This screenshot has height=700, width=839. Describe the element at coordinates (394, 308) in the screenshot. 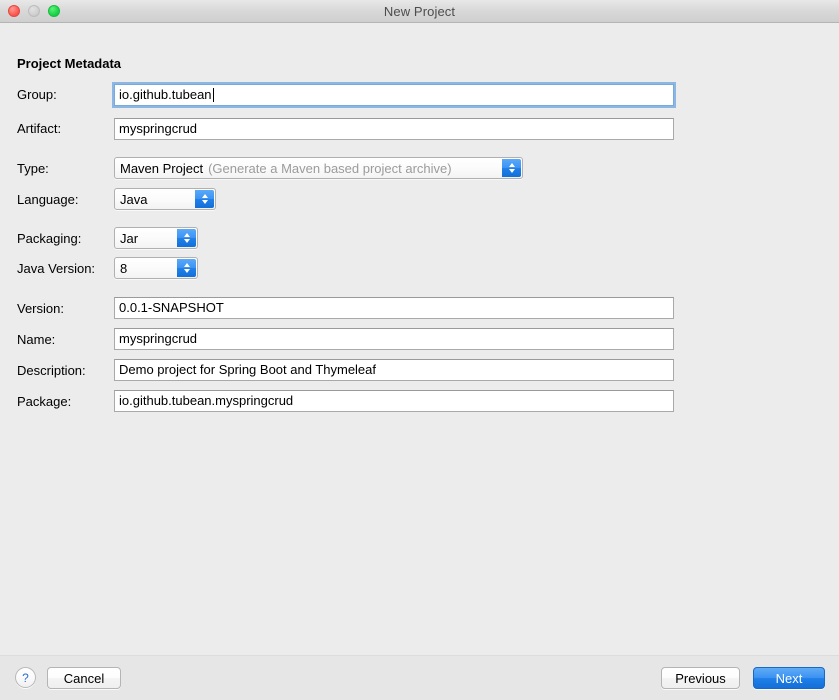

I see `version-input: 0.0.1-SNAPSHOT` at that location.